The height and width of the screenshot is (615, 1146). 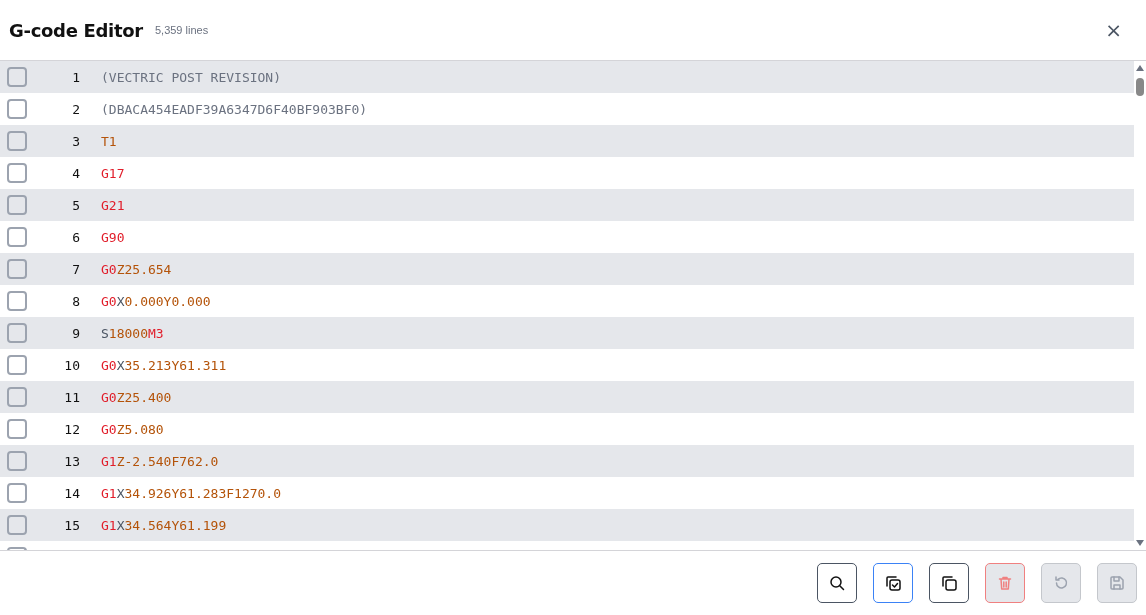 What do you see at coordinates (113, 173) in the screenshot?
I see `code-line: G17` at bounding box center [113, 173].